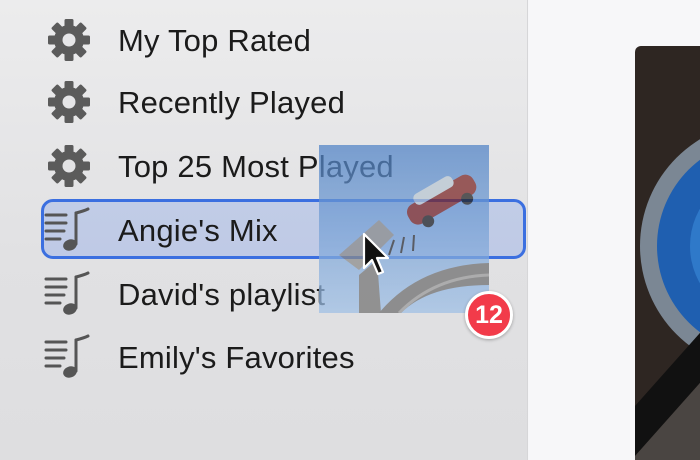 The height and width of the screenshot is (460, 700). What do you see at coordinates (489, 315) in the screenshot?
I see `drag-count-badge: 12` at bounding box center [489, 315].